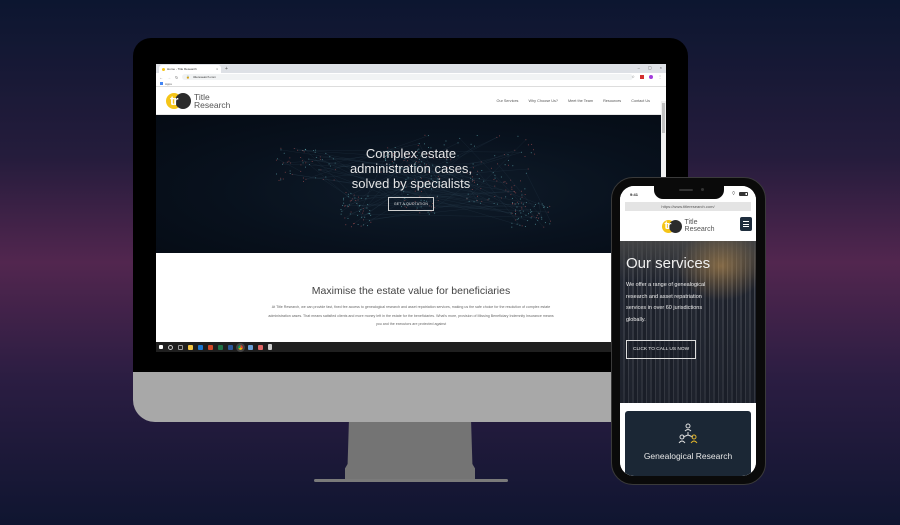 The width and height of the screenshot is (900, 525). What do you see at coordinates (580, 101) in the screenshot?
I see `nav-meet-the-team: Meet the Team` at bounding box center [580, 101].